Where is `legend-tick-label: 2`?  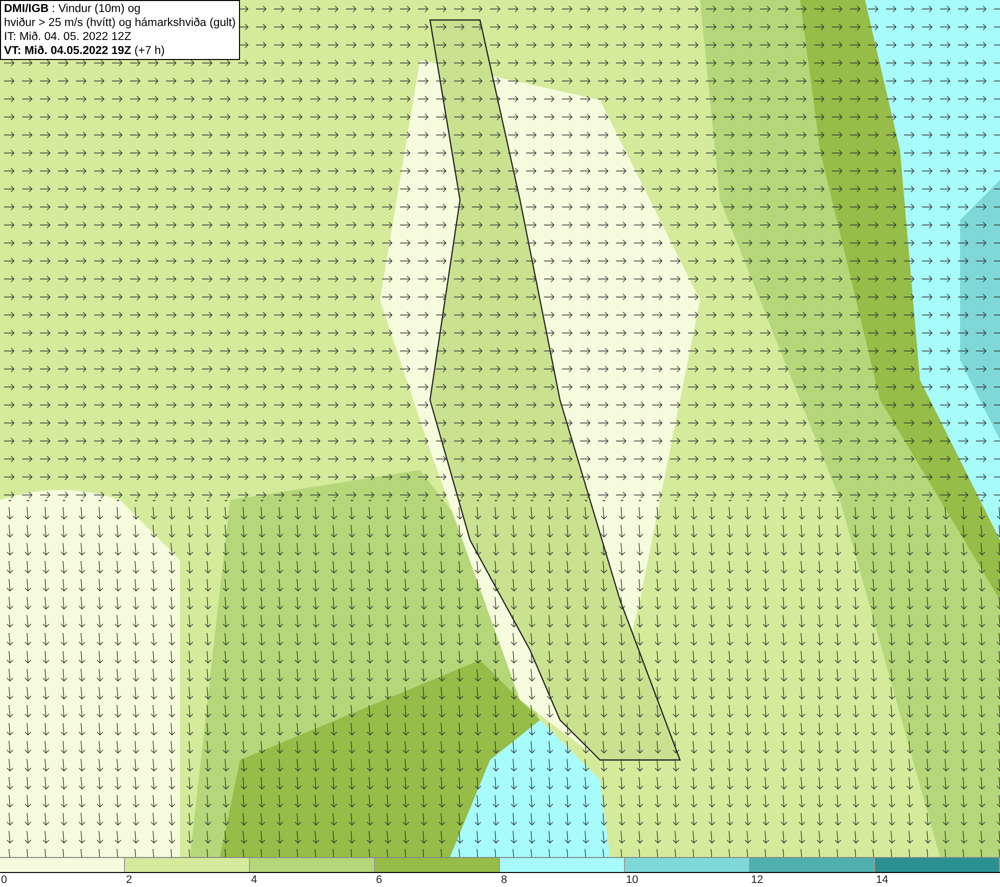 legend-tick-label: 2 is located at coordinates (129, 880).